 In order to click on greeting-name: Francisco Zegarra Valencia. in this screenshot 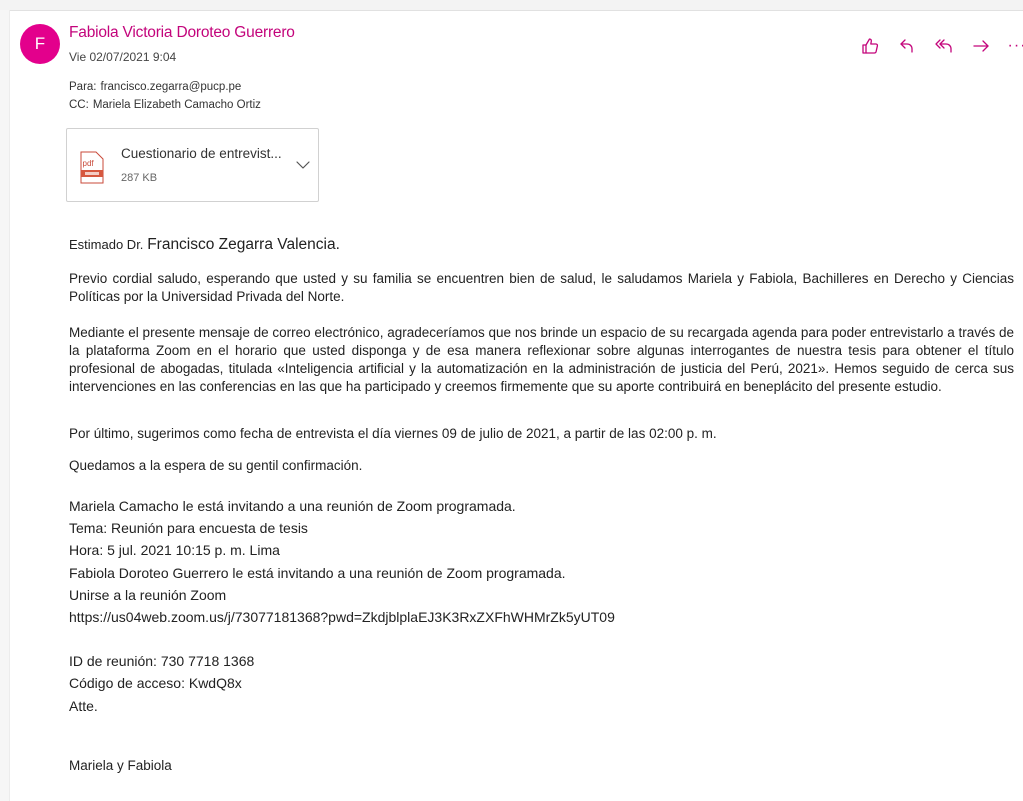, I will do `click(243, 244)`.